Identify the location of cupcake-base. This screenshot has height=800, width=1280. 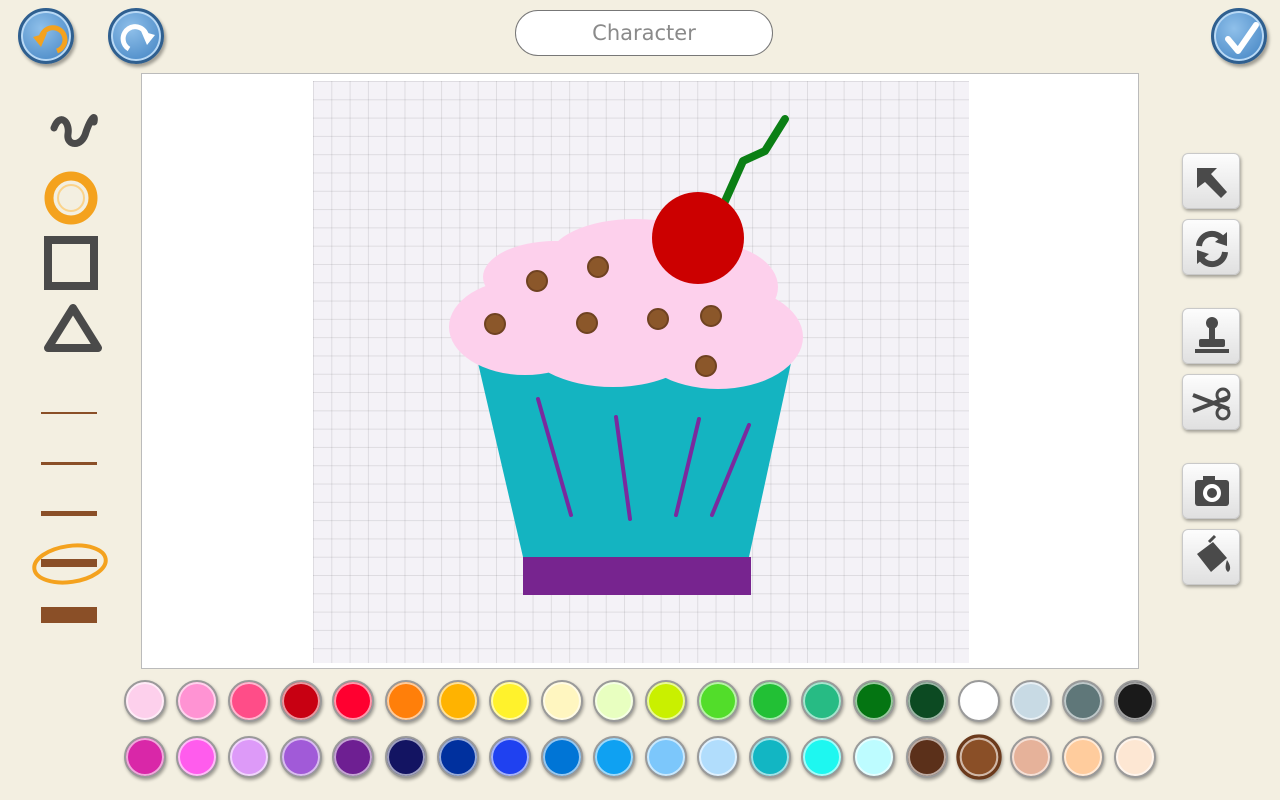
(637, 576).